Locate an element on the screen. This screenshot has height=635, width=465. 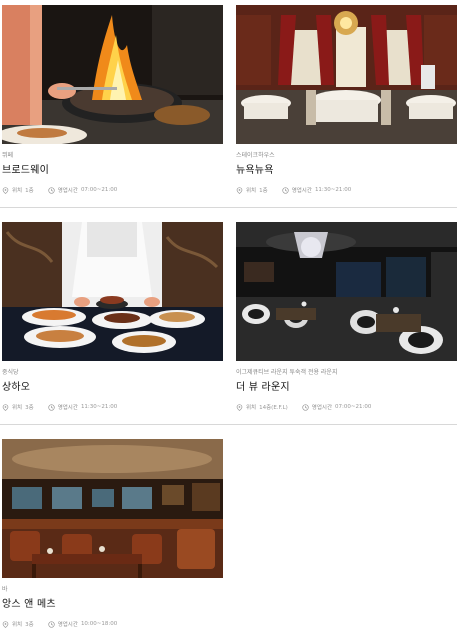
restaurant-card-shanghao: 중식당 상하오 위치 3층 영업시간 11:30~21:00 is located at coordinates (112, 317).